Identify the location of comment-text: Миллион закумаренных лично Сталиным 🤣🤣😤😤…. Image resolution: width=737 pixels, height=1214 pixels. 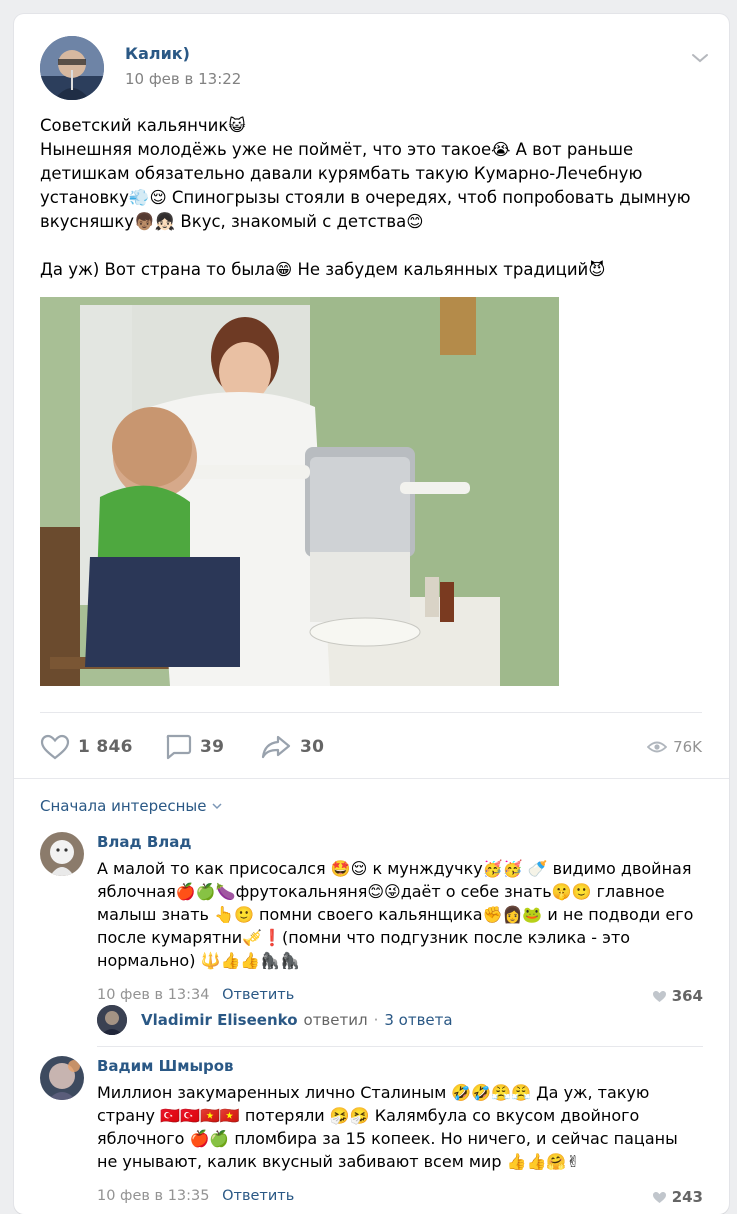
(387, 1127).